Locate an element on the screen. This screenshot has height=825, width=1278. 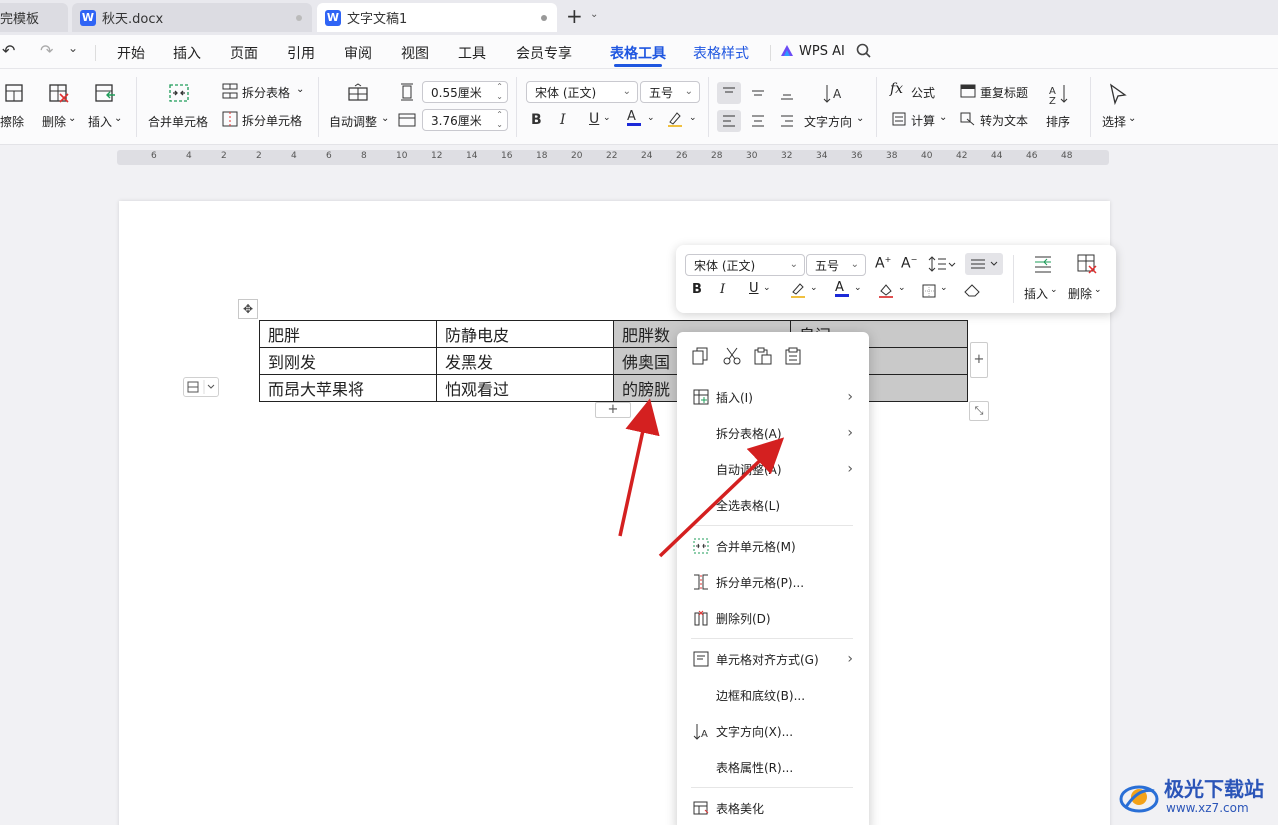
annotation-arrows is located at coordinates (701, 478).